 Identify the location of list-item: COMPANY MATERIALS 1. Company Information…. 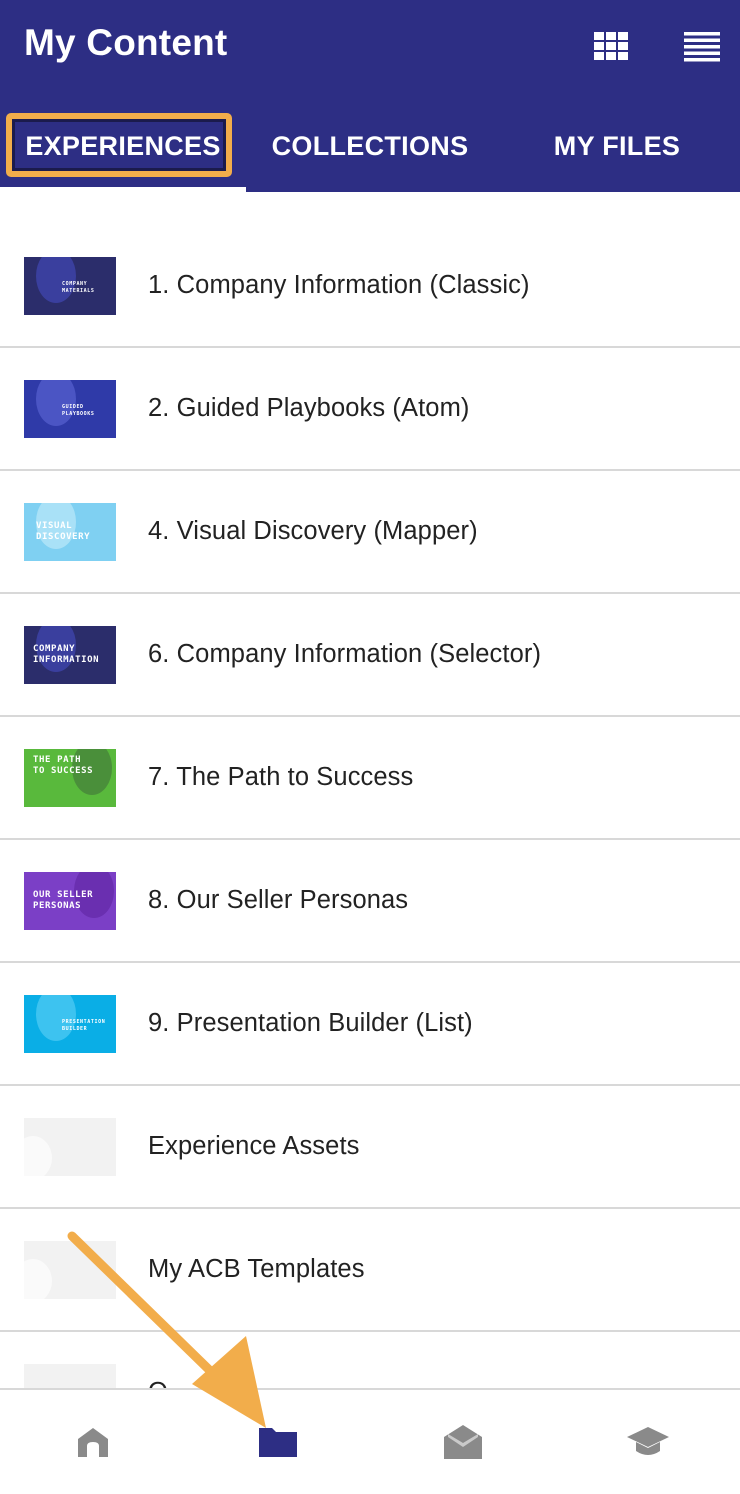
(370, 286).